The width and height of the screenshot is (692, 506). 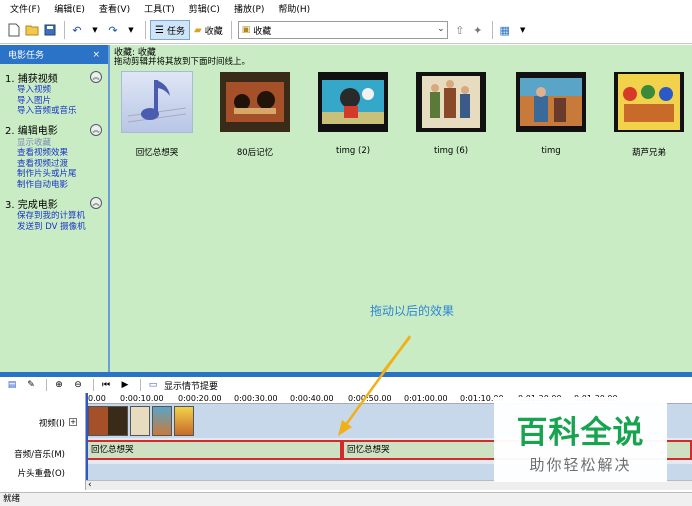 What do you see at coordinates (213, 31) in the screenshot?
I see `collections-label: 收藏` at bounding box center [213, 31].